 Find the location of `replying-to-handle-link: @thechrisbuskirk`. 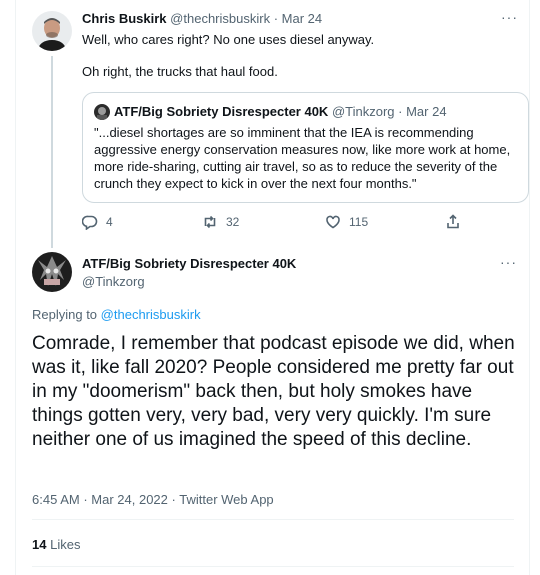

replying-to-handle-link: @thechrisbuskirk is located at coordinates (151, 314).